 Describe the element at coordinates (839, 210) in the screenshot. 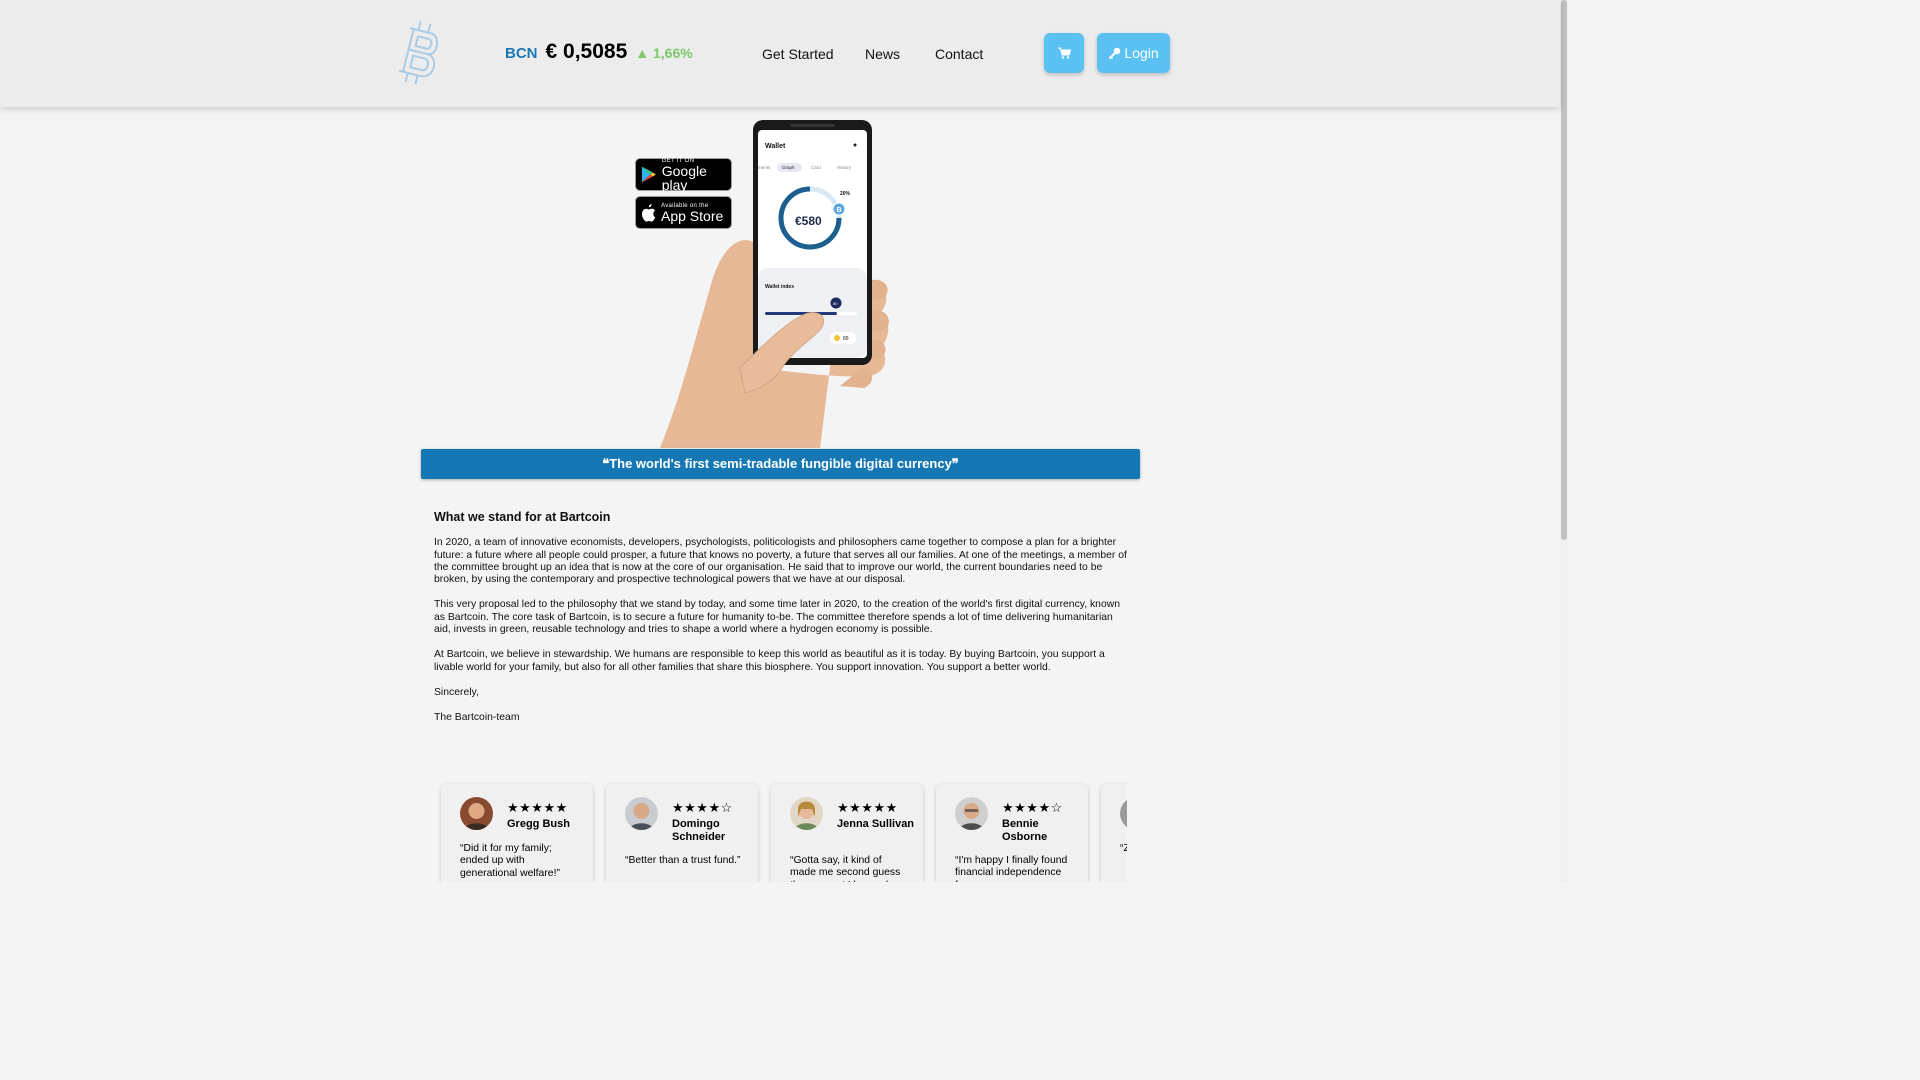

I see `svg-text: B` at that location.